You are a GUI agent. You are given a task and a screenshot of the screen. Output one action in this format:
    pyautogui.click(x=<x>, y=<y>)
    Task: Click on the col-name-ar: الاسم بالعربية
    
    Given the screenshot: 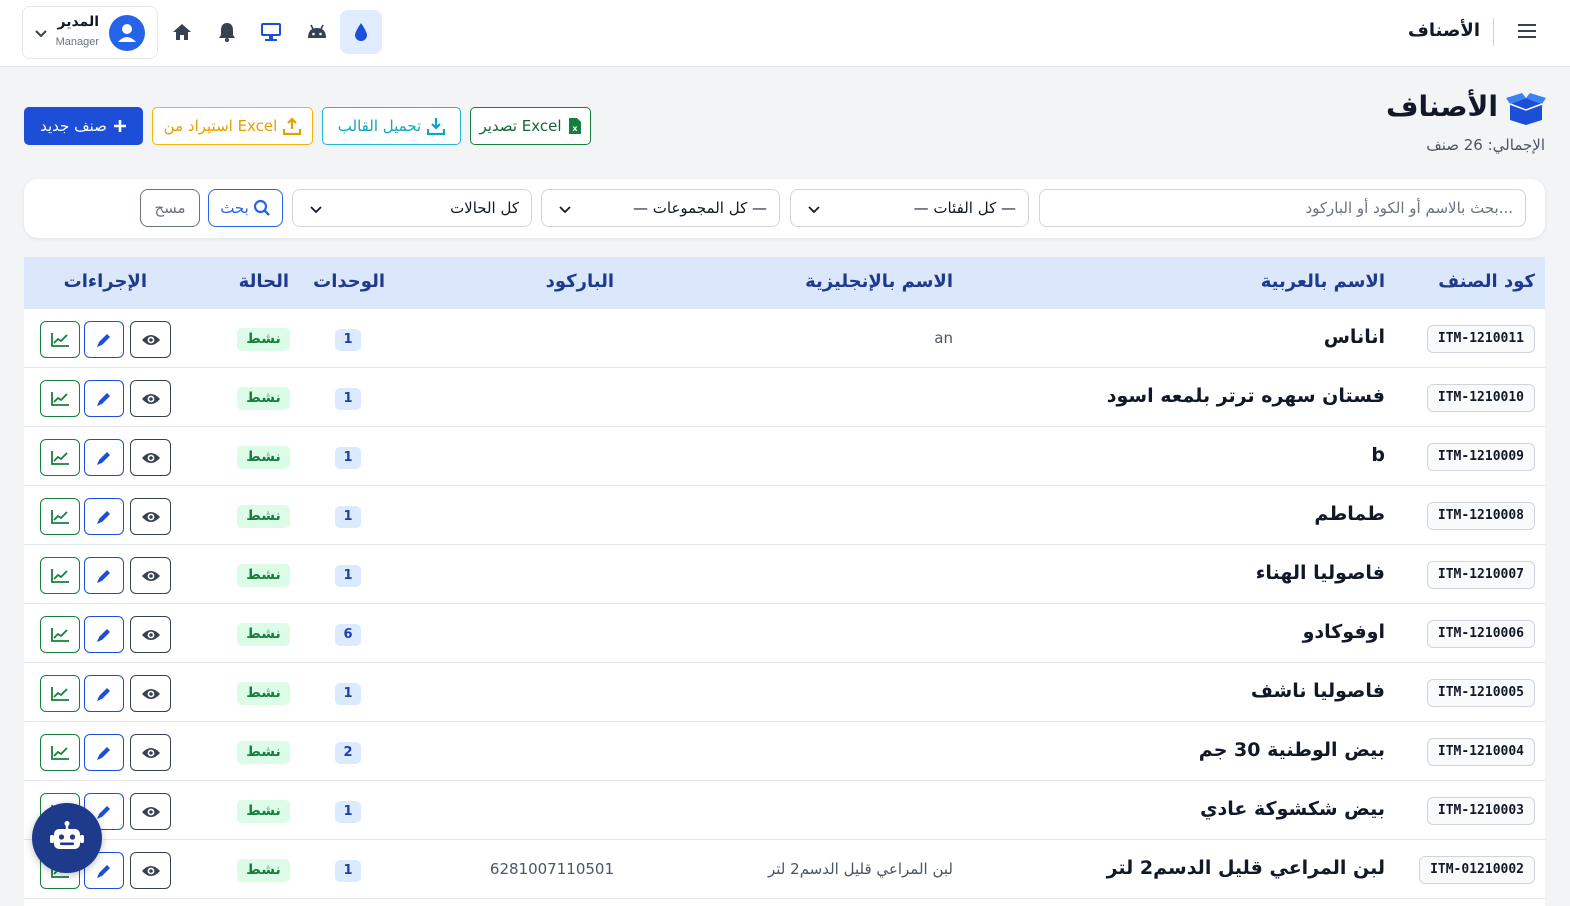 What is the action you would take?
    pyautogui.click(x=1322, y=281)
    